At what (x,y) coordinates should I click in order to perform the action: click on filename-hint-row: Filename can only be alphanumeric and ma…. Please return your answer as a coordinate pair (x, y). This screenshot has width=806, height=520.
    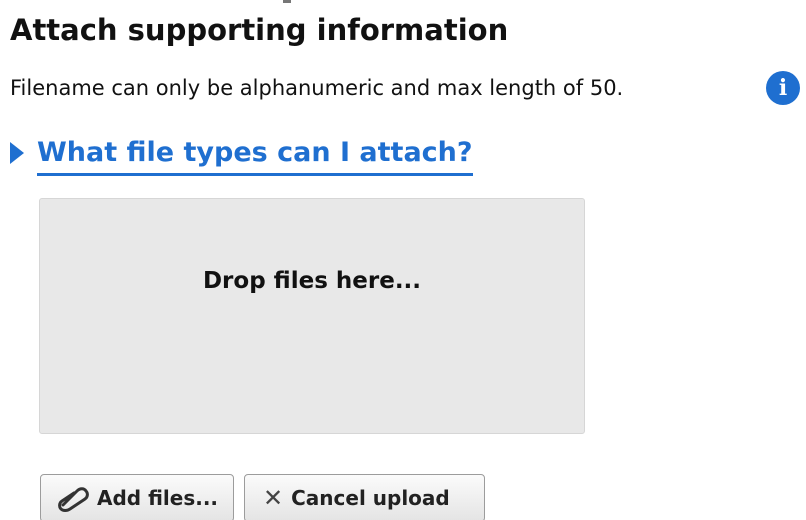
    Looking at the image, I should click on (316, 88).